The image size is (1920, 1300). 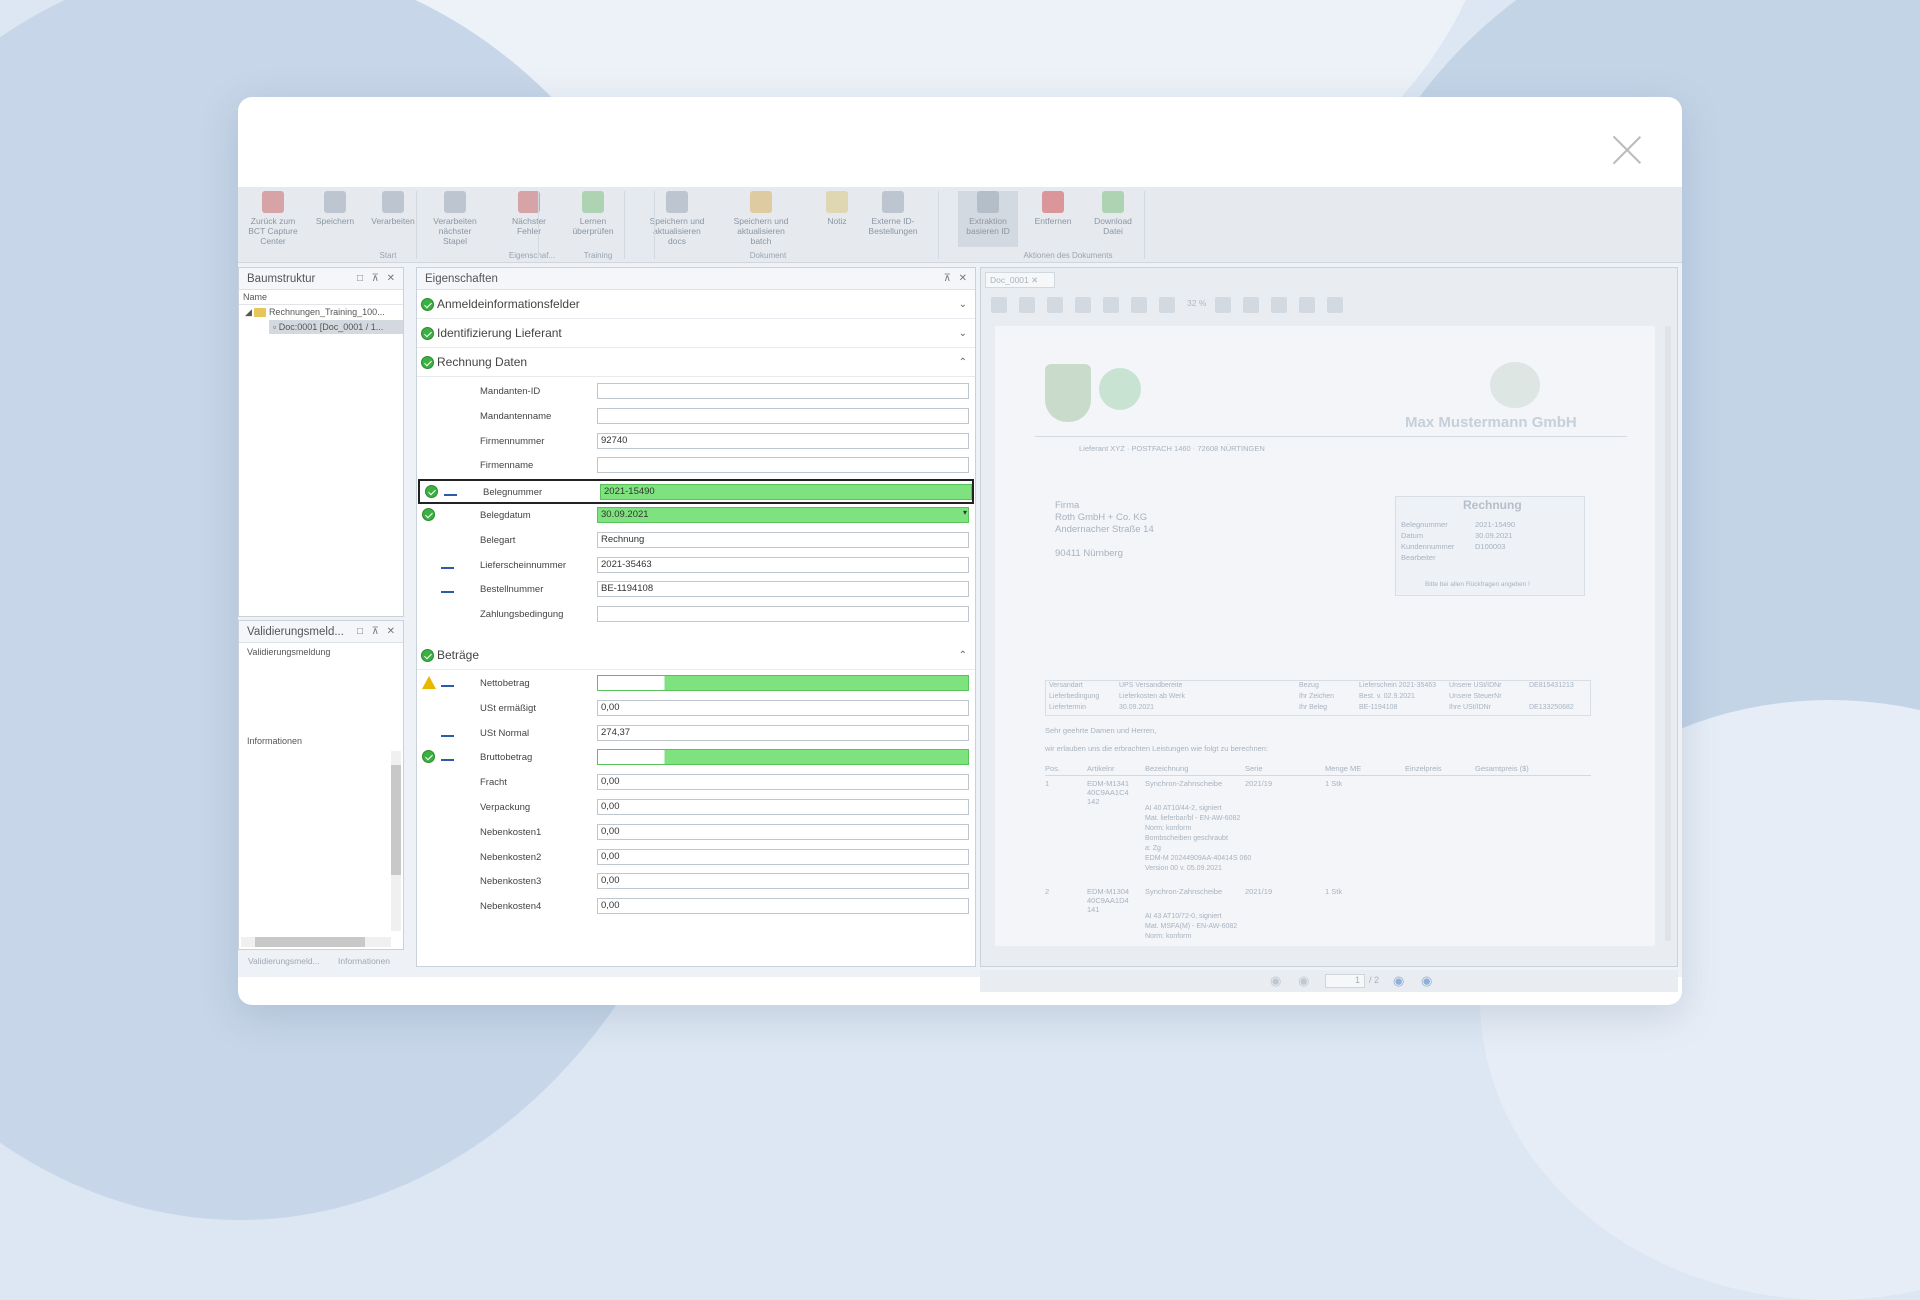 What do you see at coordinates (965, 512) in the screenshot?
I see `dropdown-icon: ▾` at bounding box center [965, 512].